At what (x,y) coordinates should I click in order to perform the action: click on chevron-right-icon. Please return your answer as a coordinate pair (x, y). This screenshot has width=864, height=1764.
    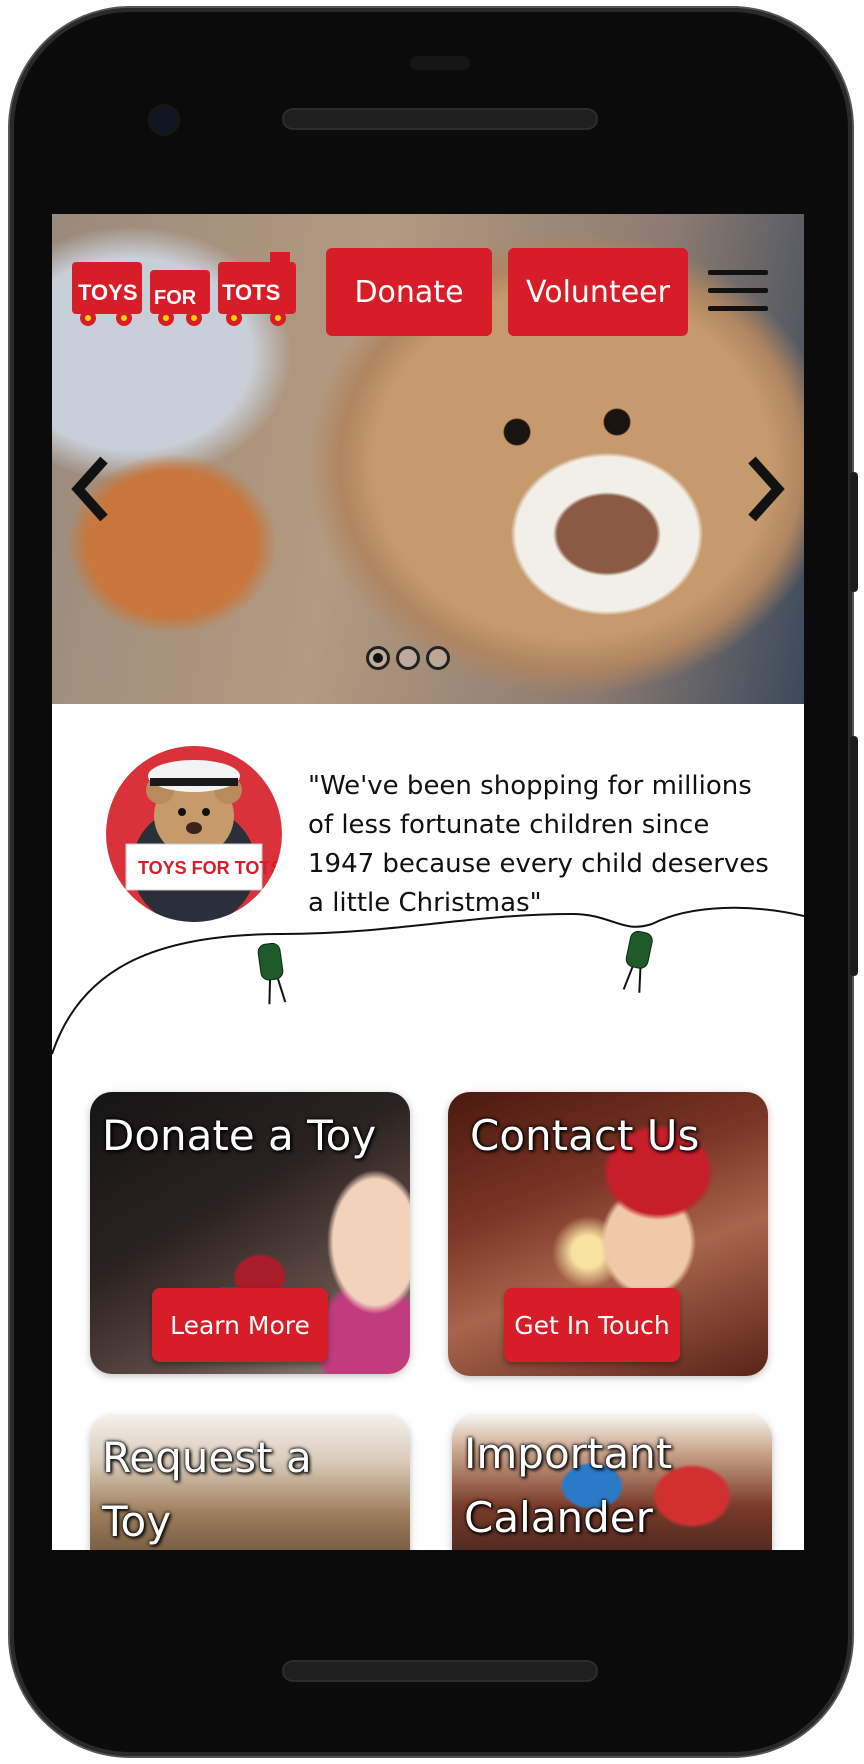
    Looking at the image, I should click on (765, 489).